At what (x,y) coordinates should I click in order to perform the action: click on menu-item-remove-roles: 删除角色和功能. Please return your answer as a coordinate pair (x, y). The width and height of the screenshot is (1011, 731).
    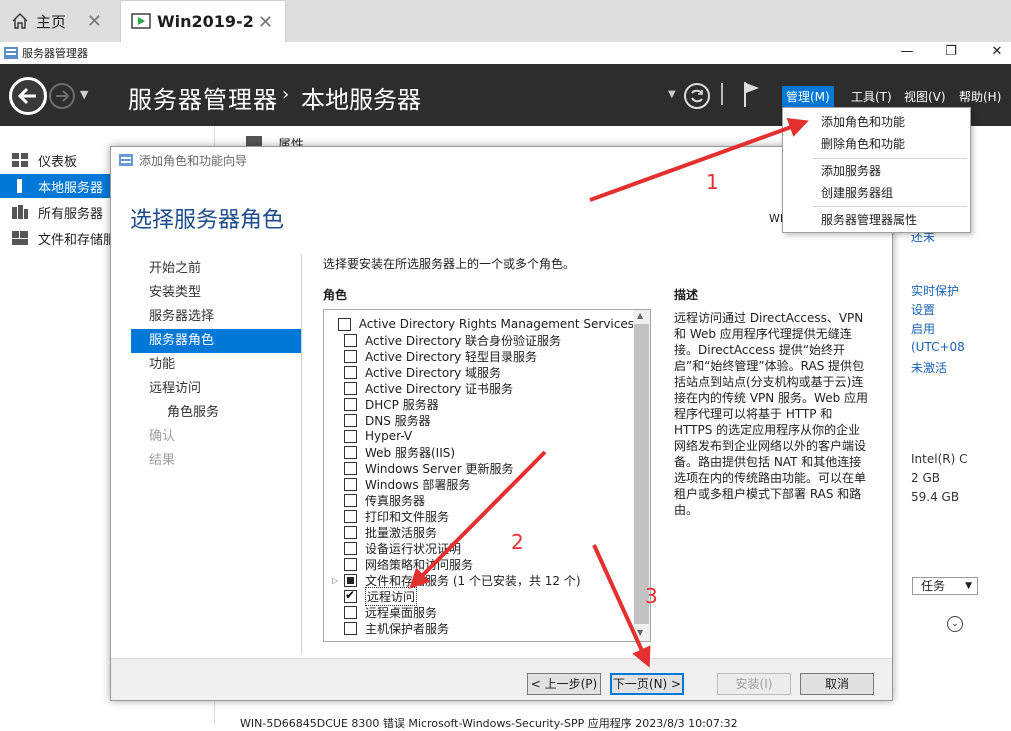
    Looking at the image, I should click on (876, 144).